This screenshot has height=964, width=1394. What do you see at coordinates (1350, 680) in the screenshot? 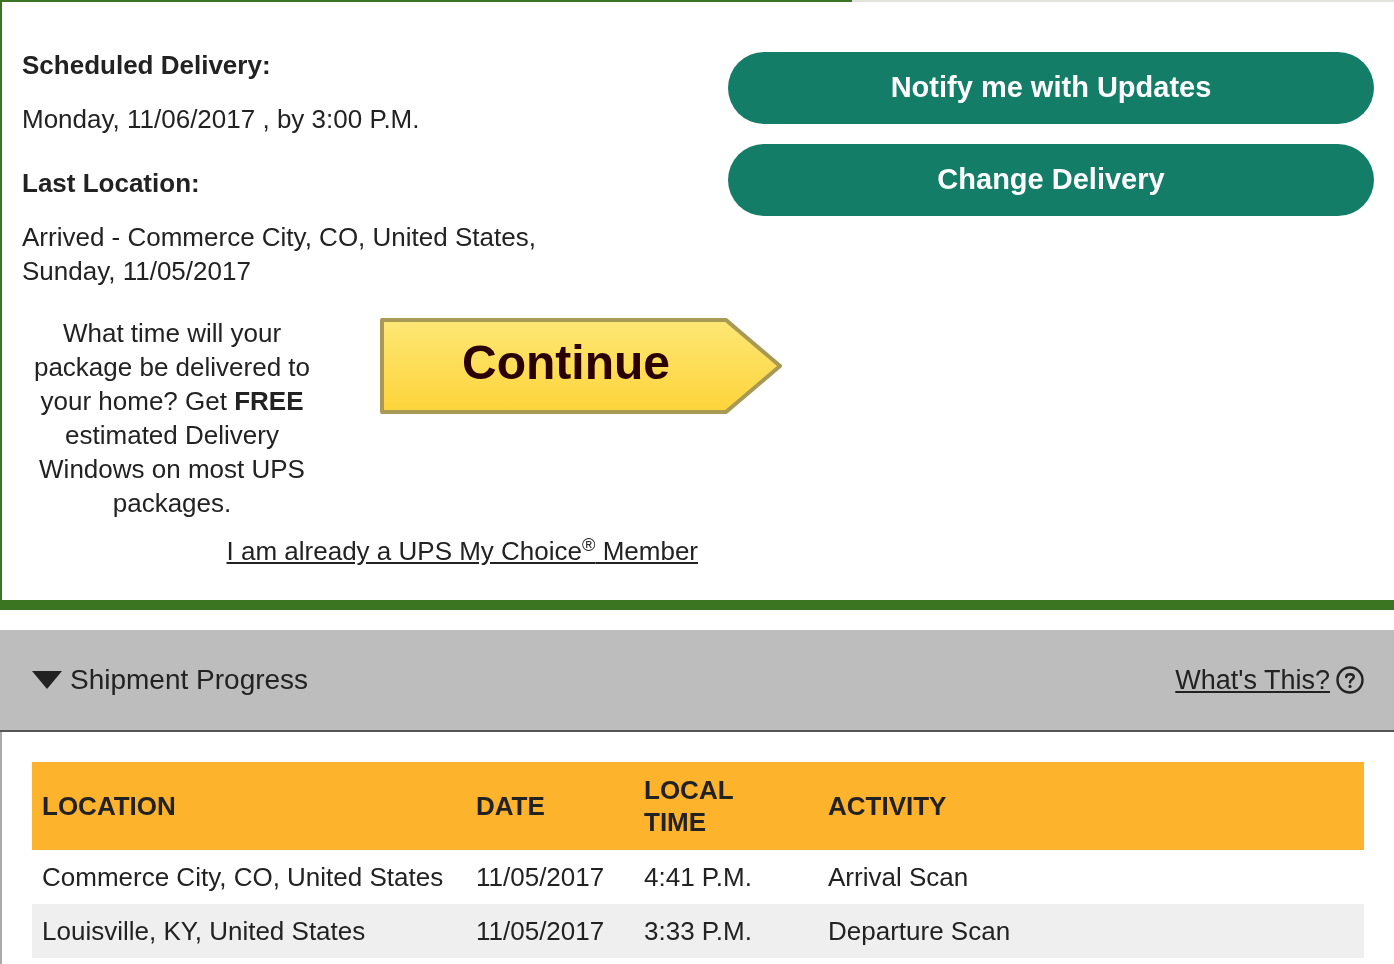
I see `help-circle-icon` at bounding box center [1350, 680].